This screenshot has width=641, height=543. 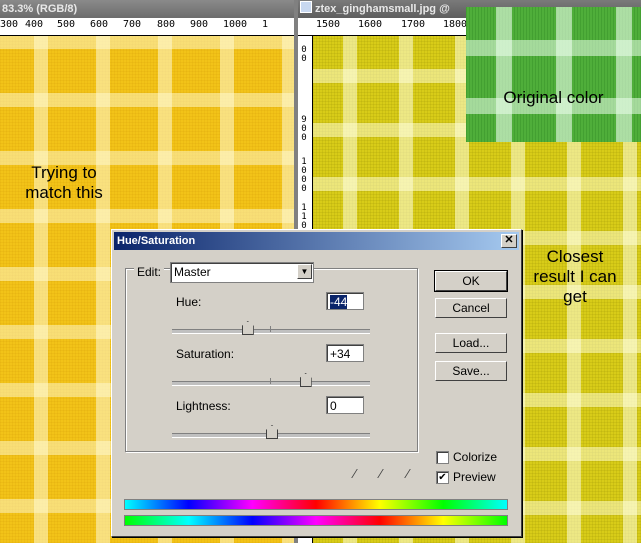 What do you see at coordinates (442, 457) in the screenshot?
I see `colorize-checkbox` at bounding box center [442, 457].